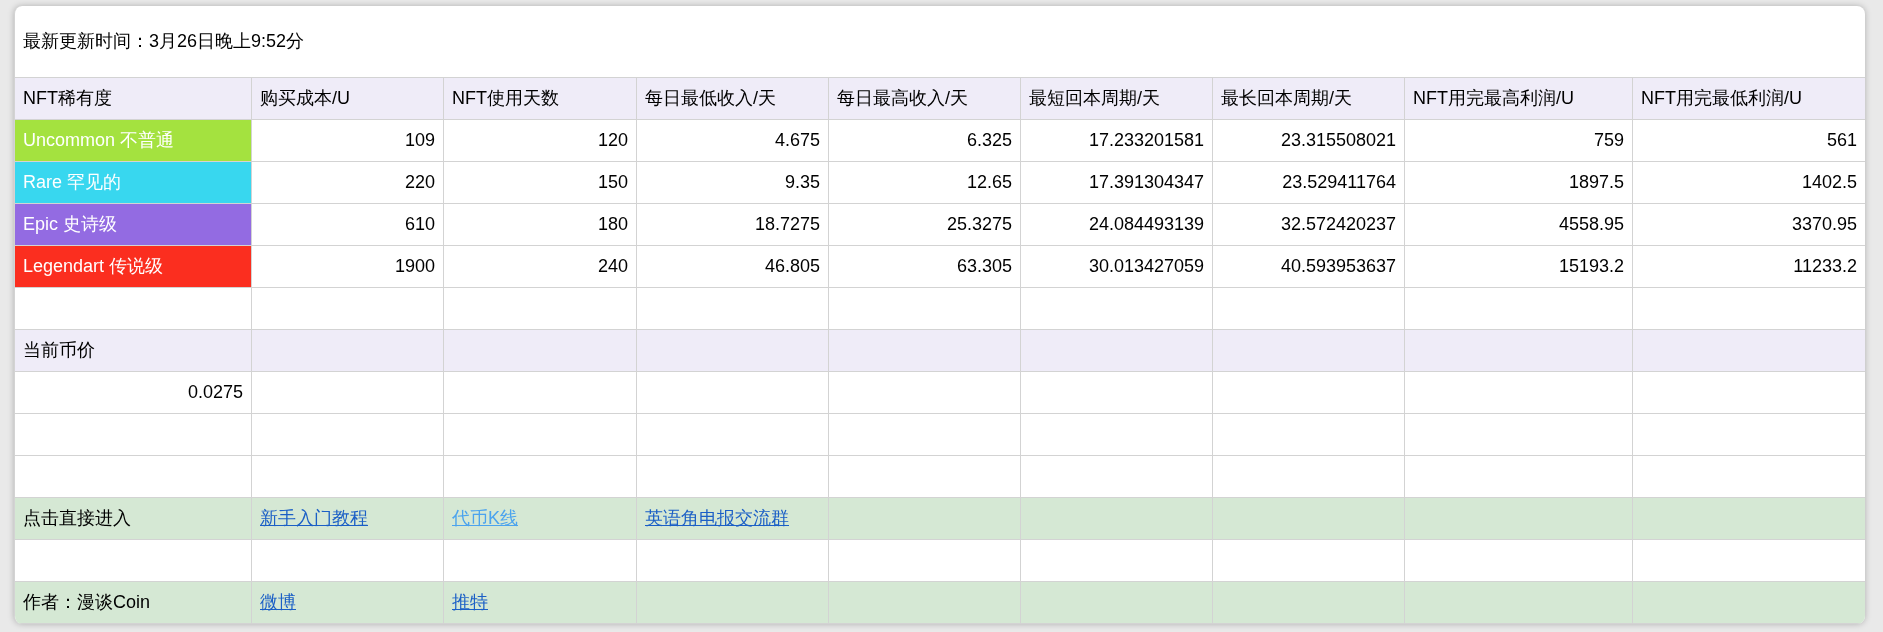 The height and width of the screenshot is (632, 1883). I want to click on column-header: 最短回本周期/天, so click(1117, 99).